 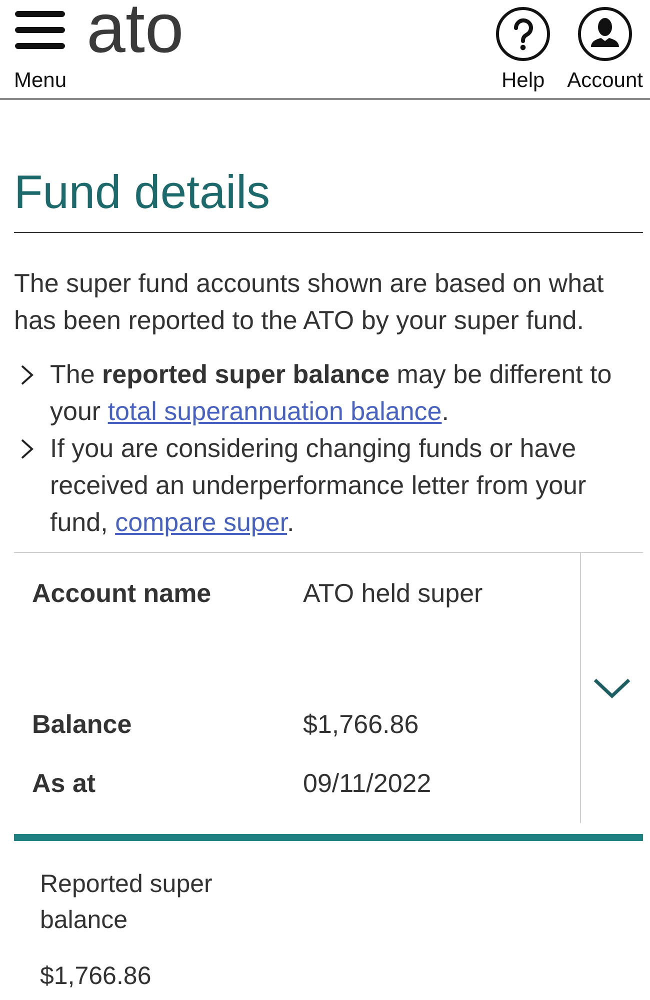 I want to click on note-text: If you are considering changing funds or have received an underperformance letter from your fund, compare super., so click(x=319, y=485).